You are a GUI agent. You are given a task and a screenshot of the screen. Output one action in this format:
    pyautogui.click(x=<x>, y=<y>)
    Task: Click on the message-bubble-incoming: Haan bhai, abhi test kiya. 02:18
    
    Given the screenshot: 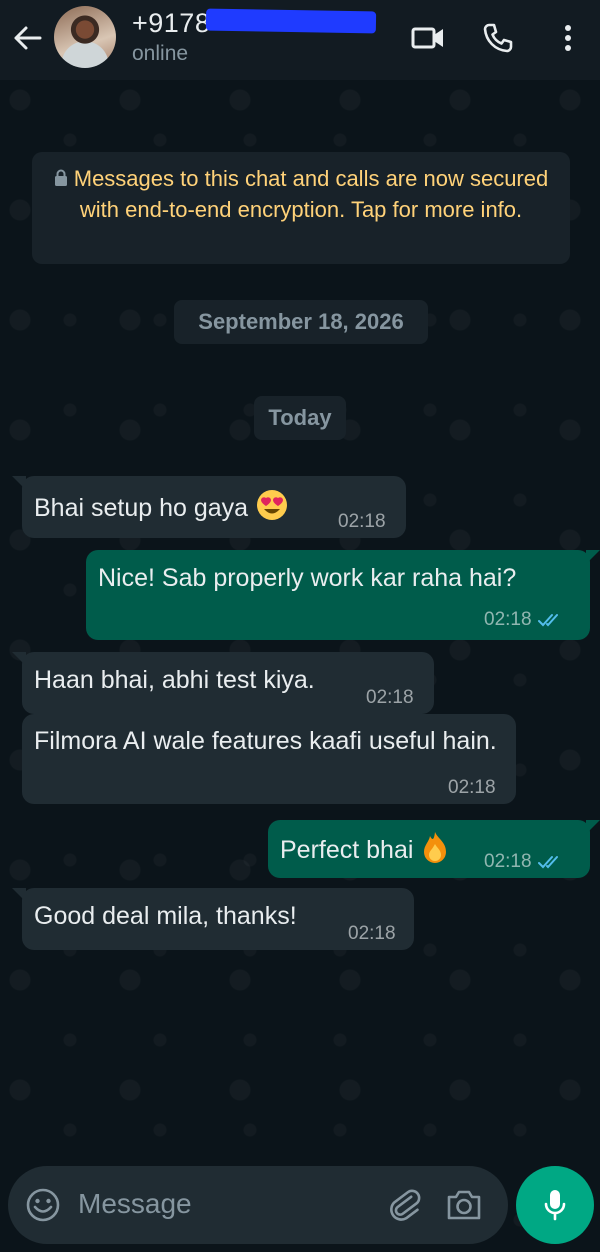 What is the action you would take?
    pyautogui.click(x=223, y=683)
    